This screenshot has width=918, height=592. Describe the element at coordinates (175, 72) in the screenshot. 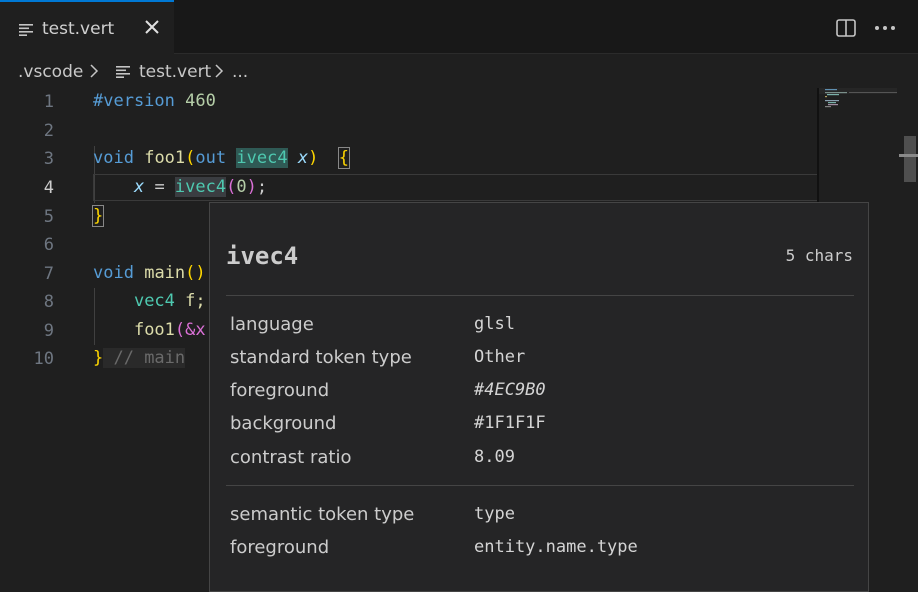

I see `breadcrumb-file: test.vert` at that location.